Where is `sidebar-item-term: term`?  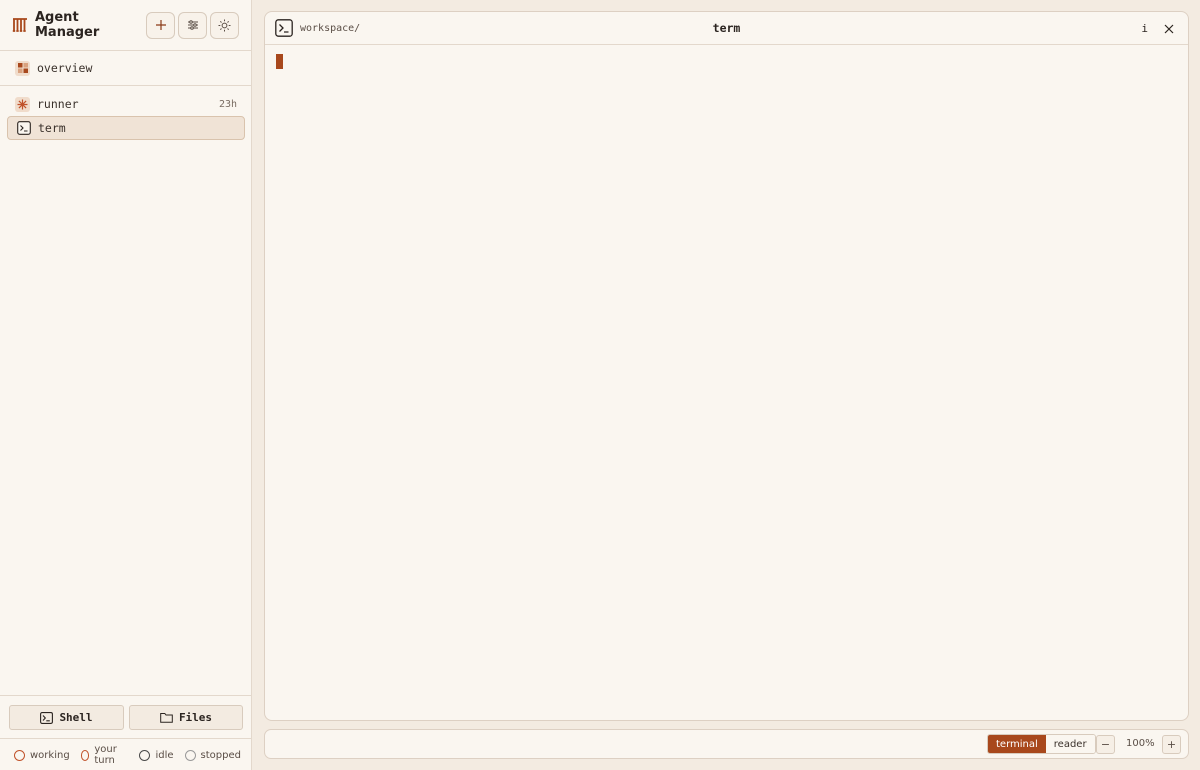 sidebar-item-term: term is located at coordinates (126, 128).